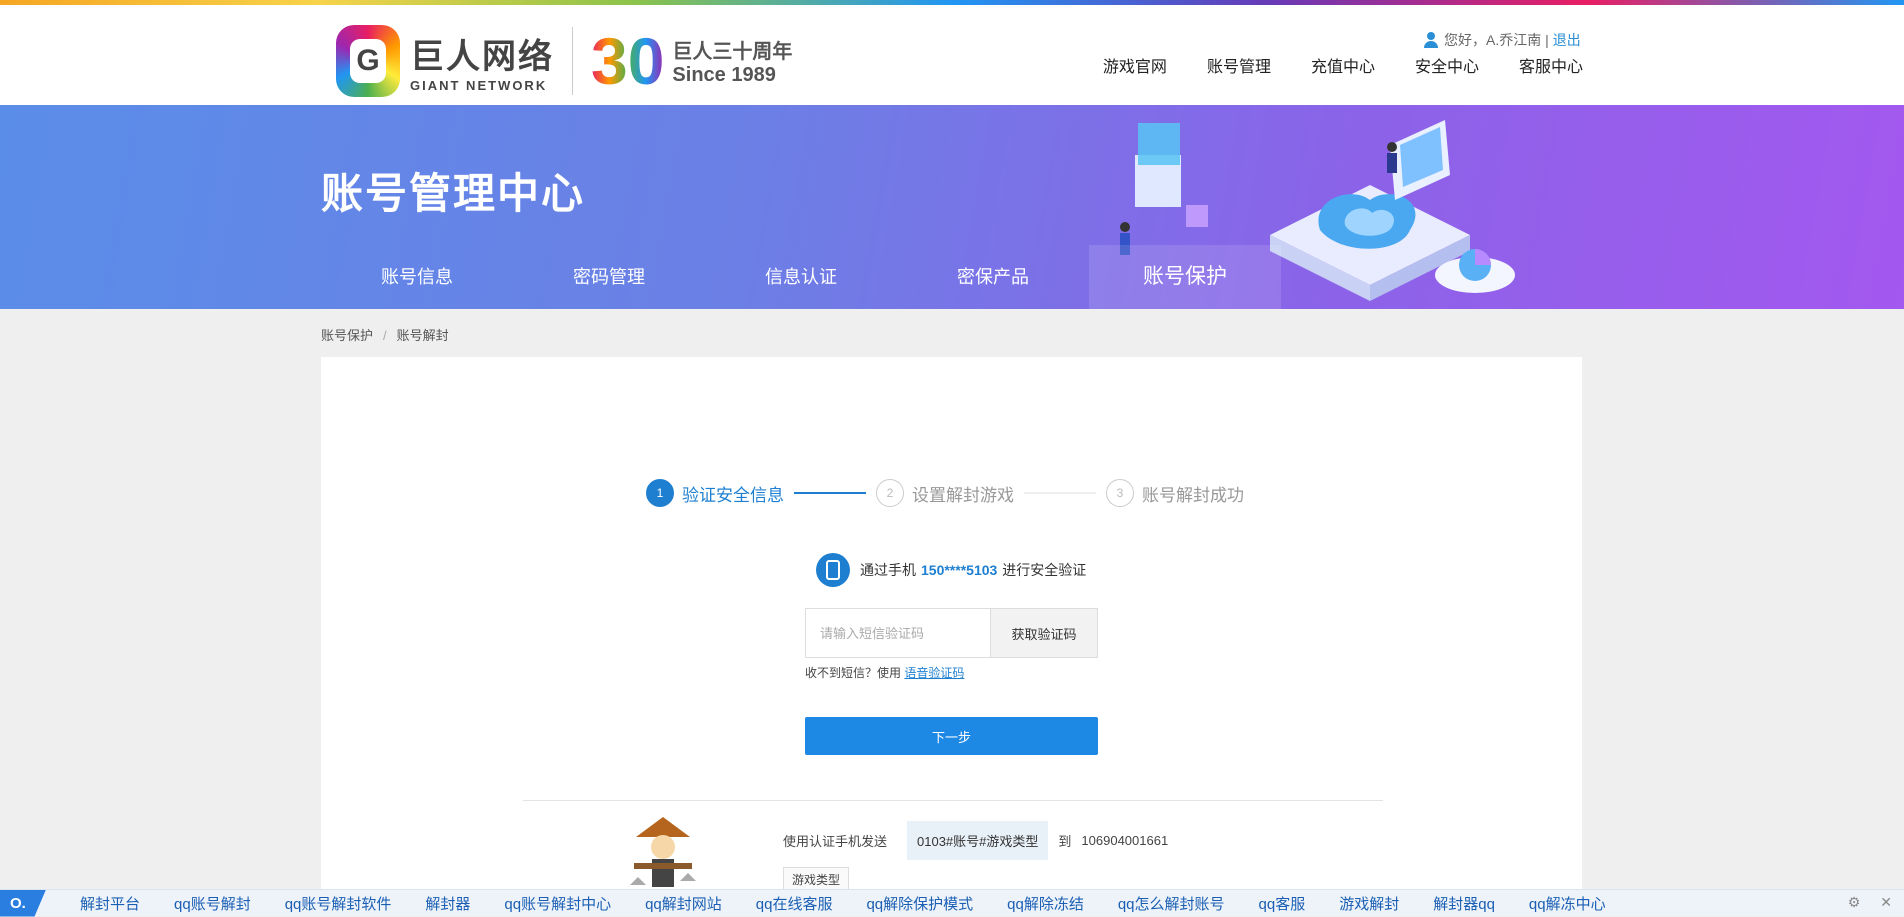 The width and height of the screenshot is (1904, 917). What do you see at coordinates (1567, 903) in the screenshot?
I see `bottom-link: qq解冻中心` at bounding box center [1567, 903].